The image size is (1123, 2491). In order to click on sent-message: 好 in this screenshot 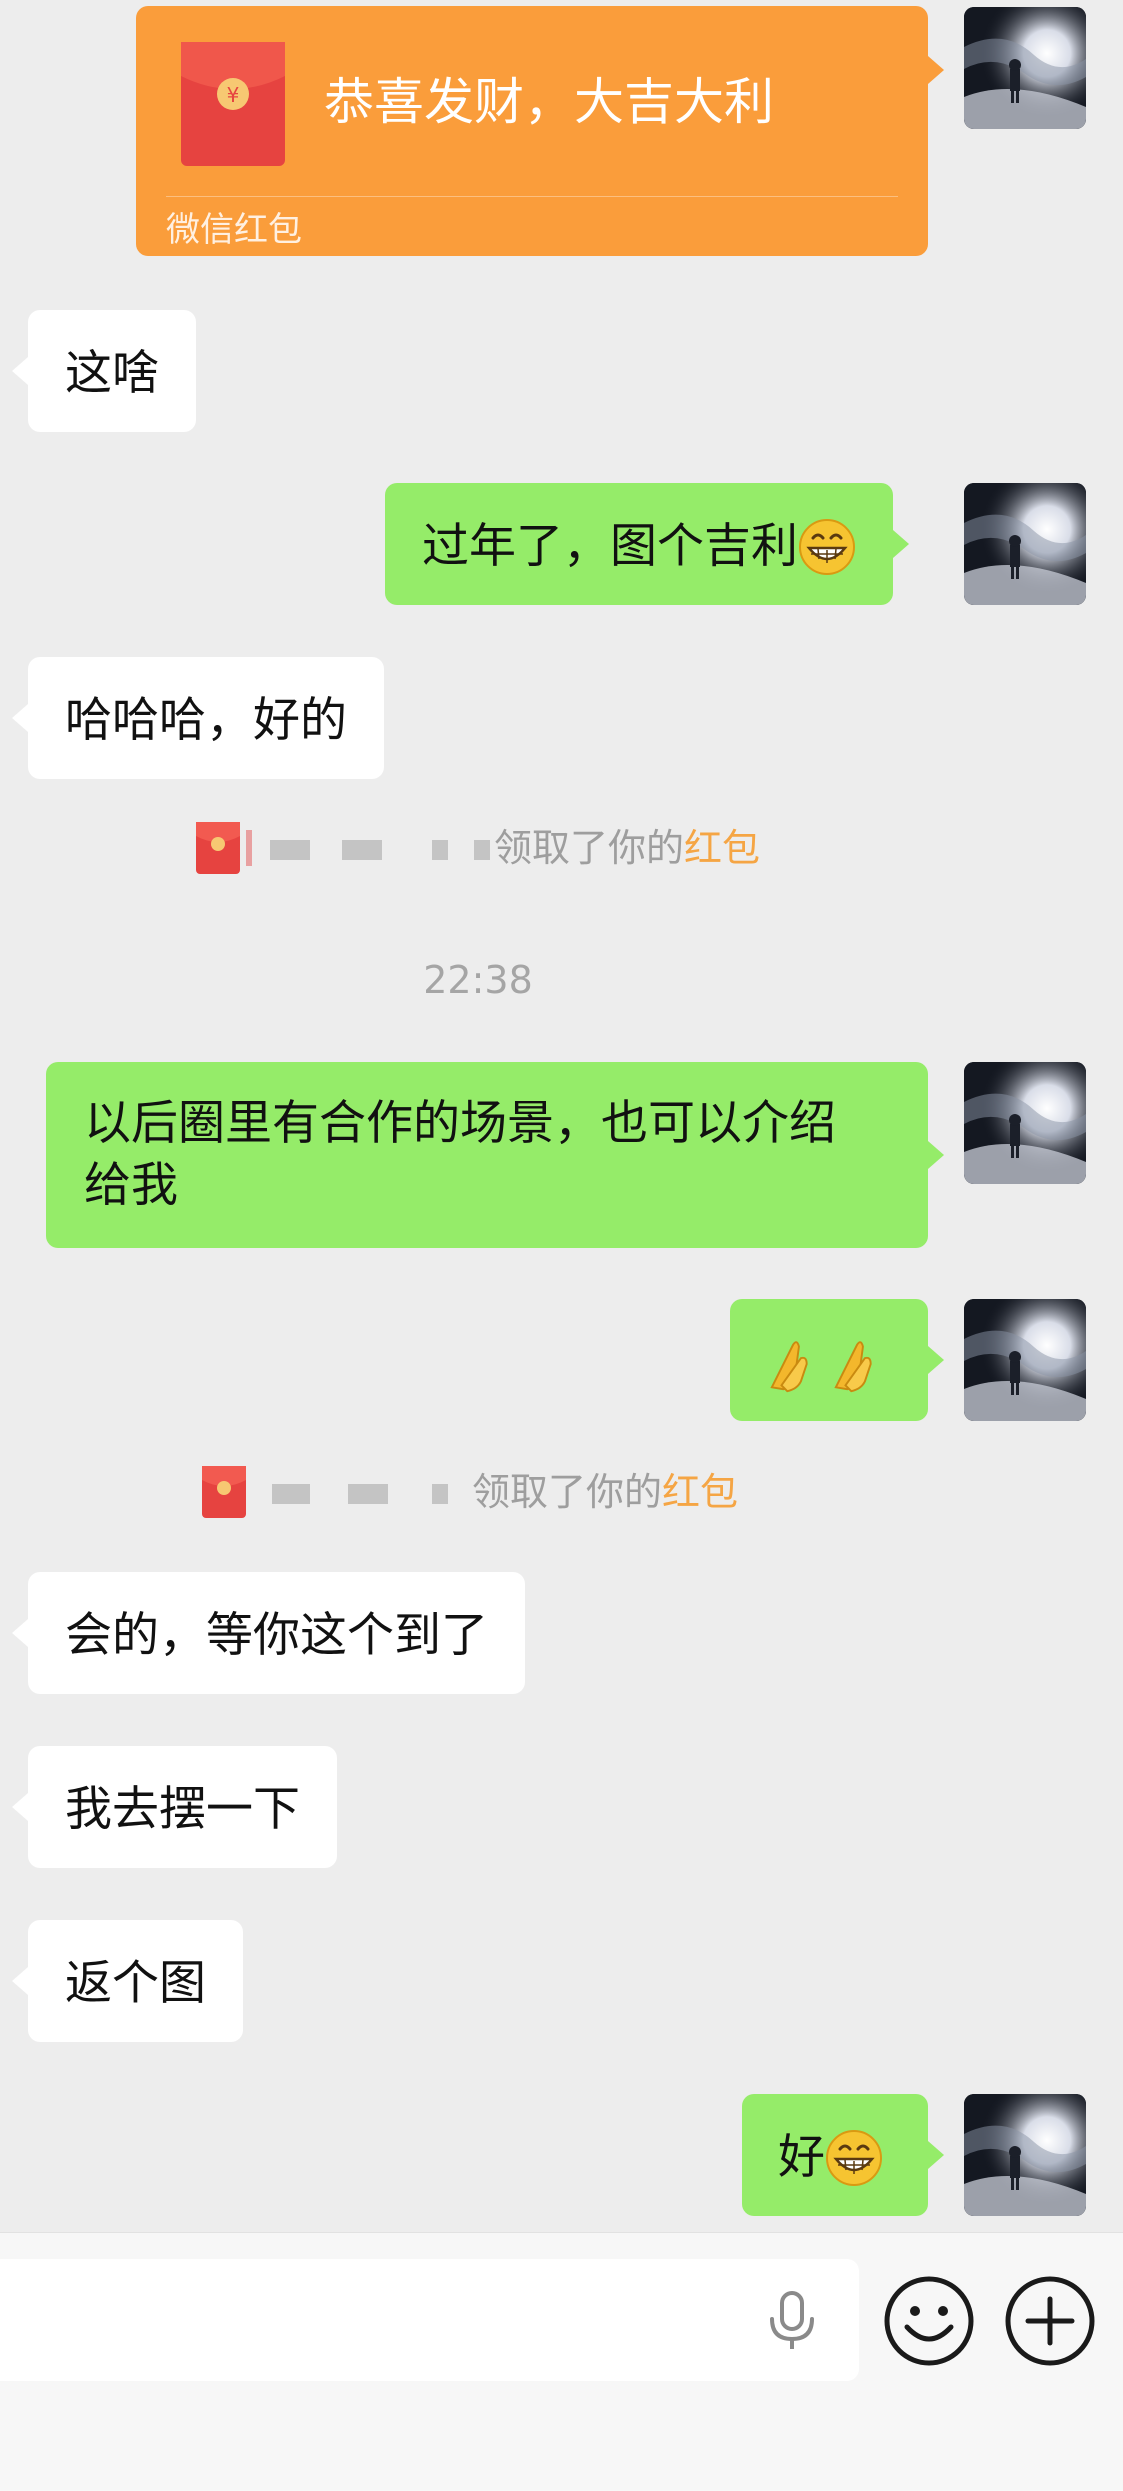, I will do `click(843, 2155)`.